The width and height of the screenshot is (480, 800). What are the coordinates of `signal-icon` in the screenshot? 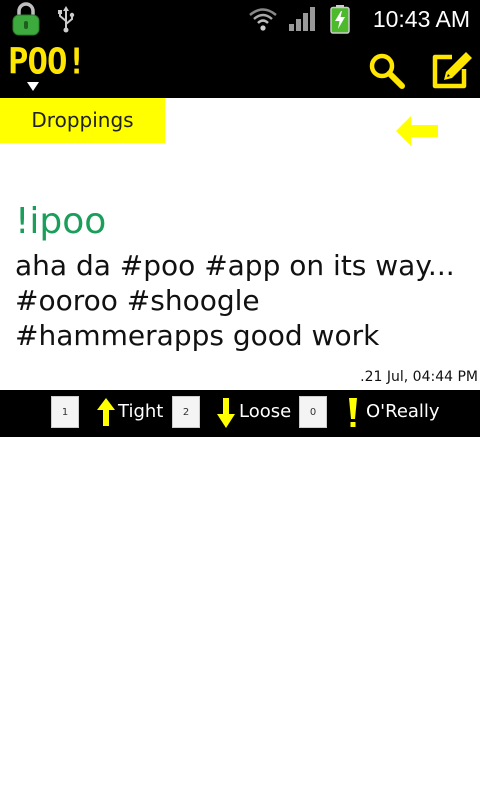 It's located at (302, 19).